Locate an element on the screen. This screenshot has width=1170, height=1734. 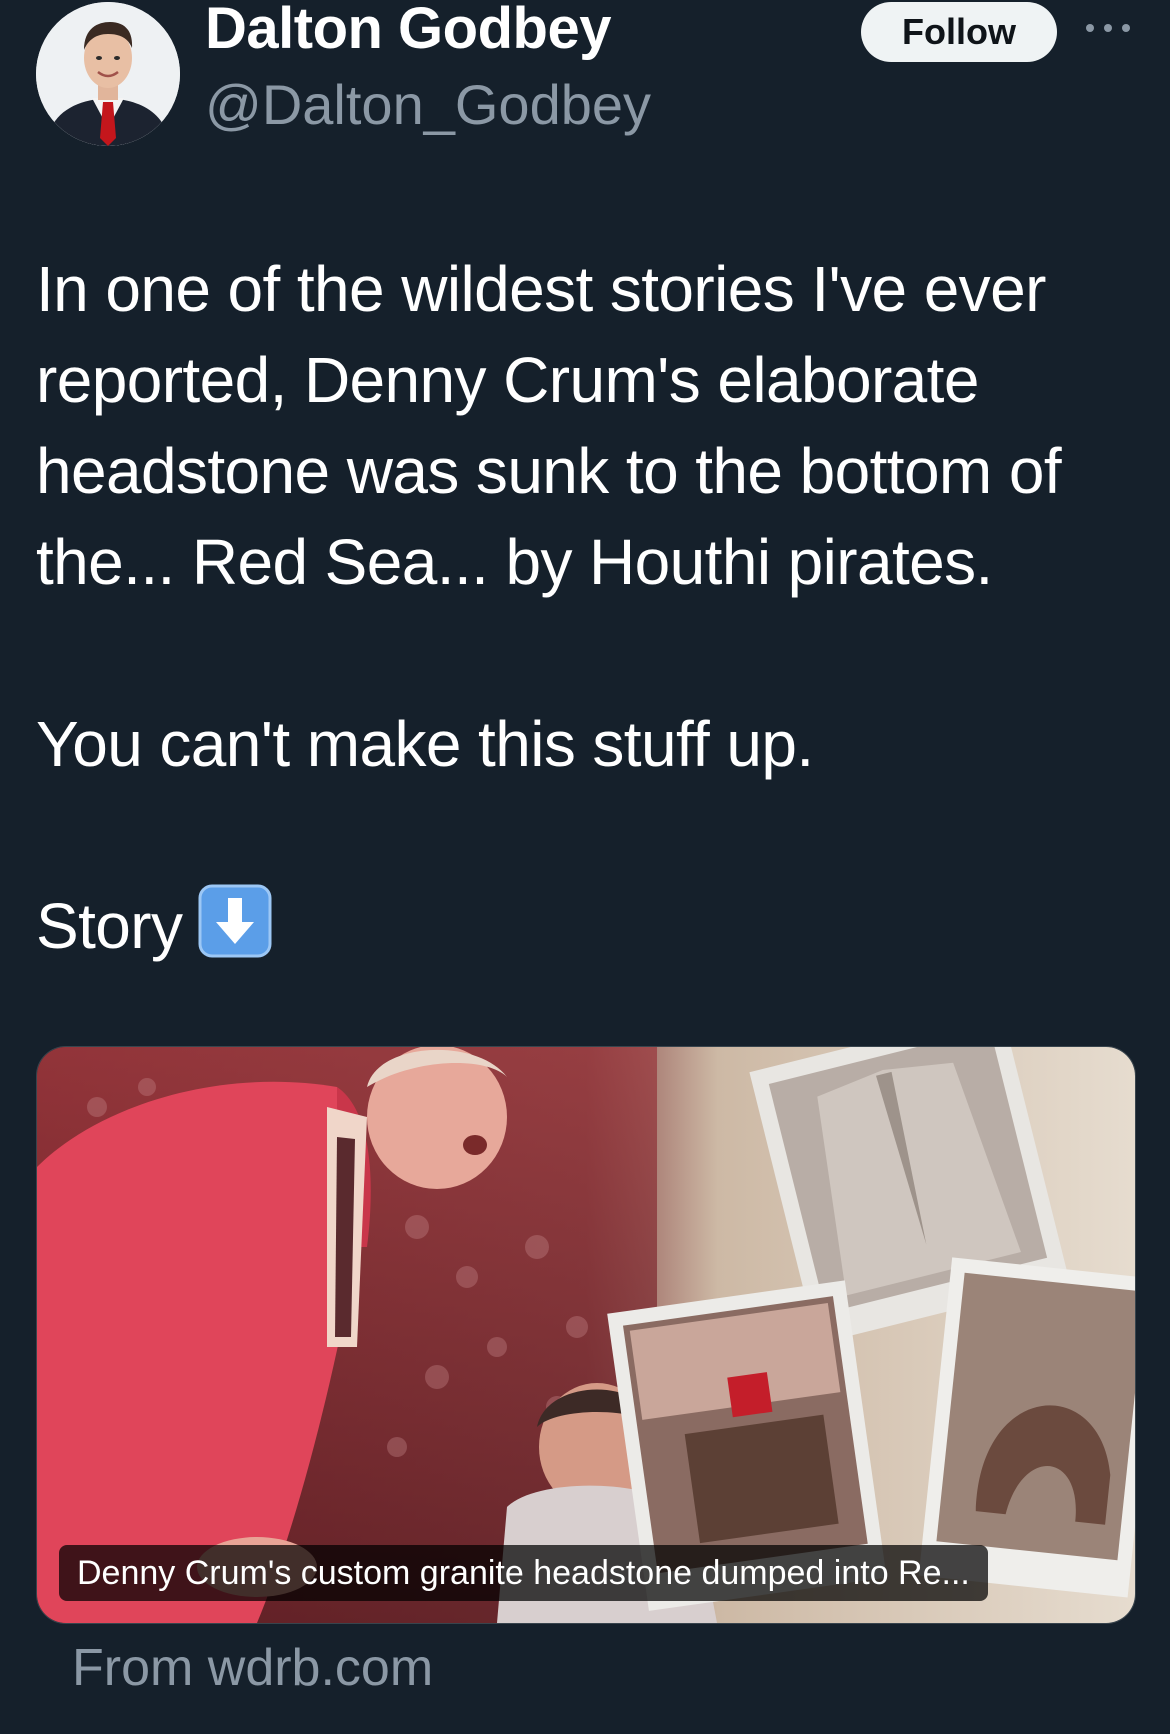
avatar is located at coordinates (108, 74).